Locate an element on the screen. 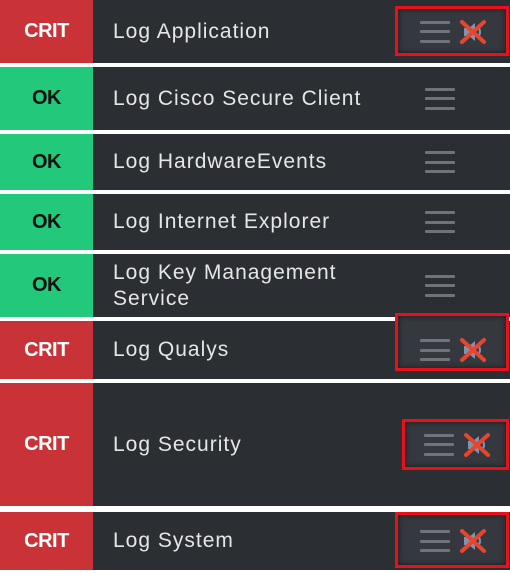 The image size is (510, 573). service-row: OK Log Internet Explorer is located at coordinates (255, 222).